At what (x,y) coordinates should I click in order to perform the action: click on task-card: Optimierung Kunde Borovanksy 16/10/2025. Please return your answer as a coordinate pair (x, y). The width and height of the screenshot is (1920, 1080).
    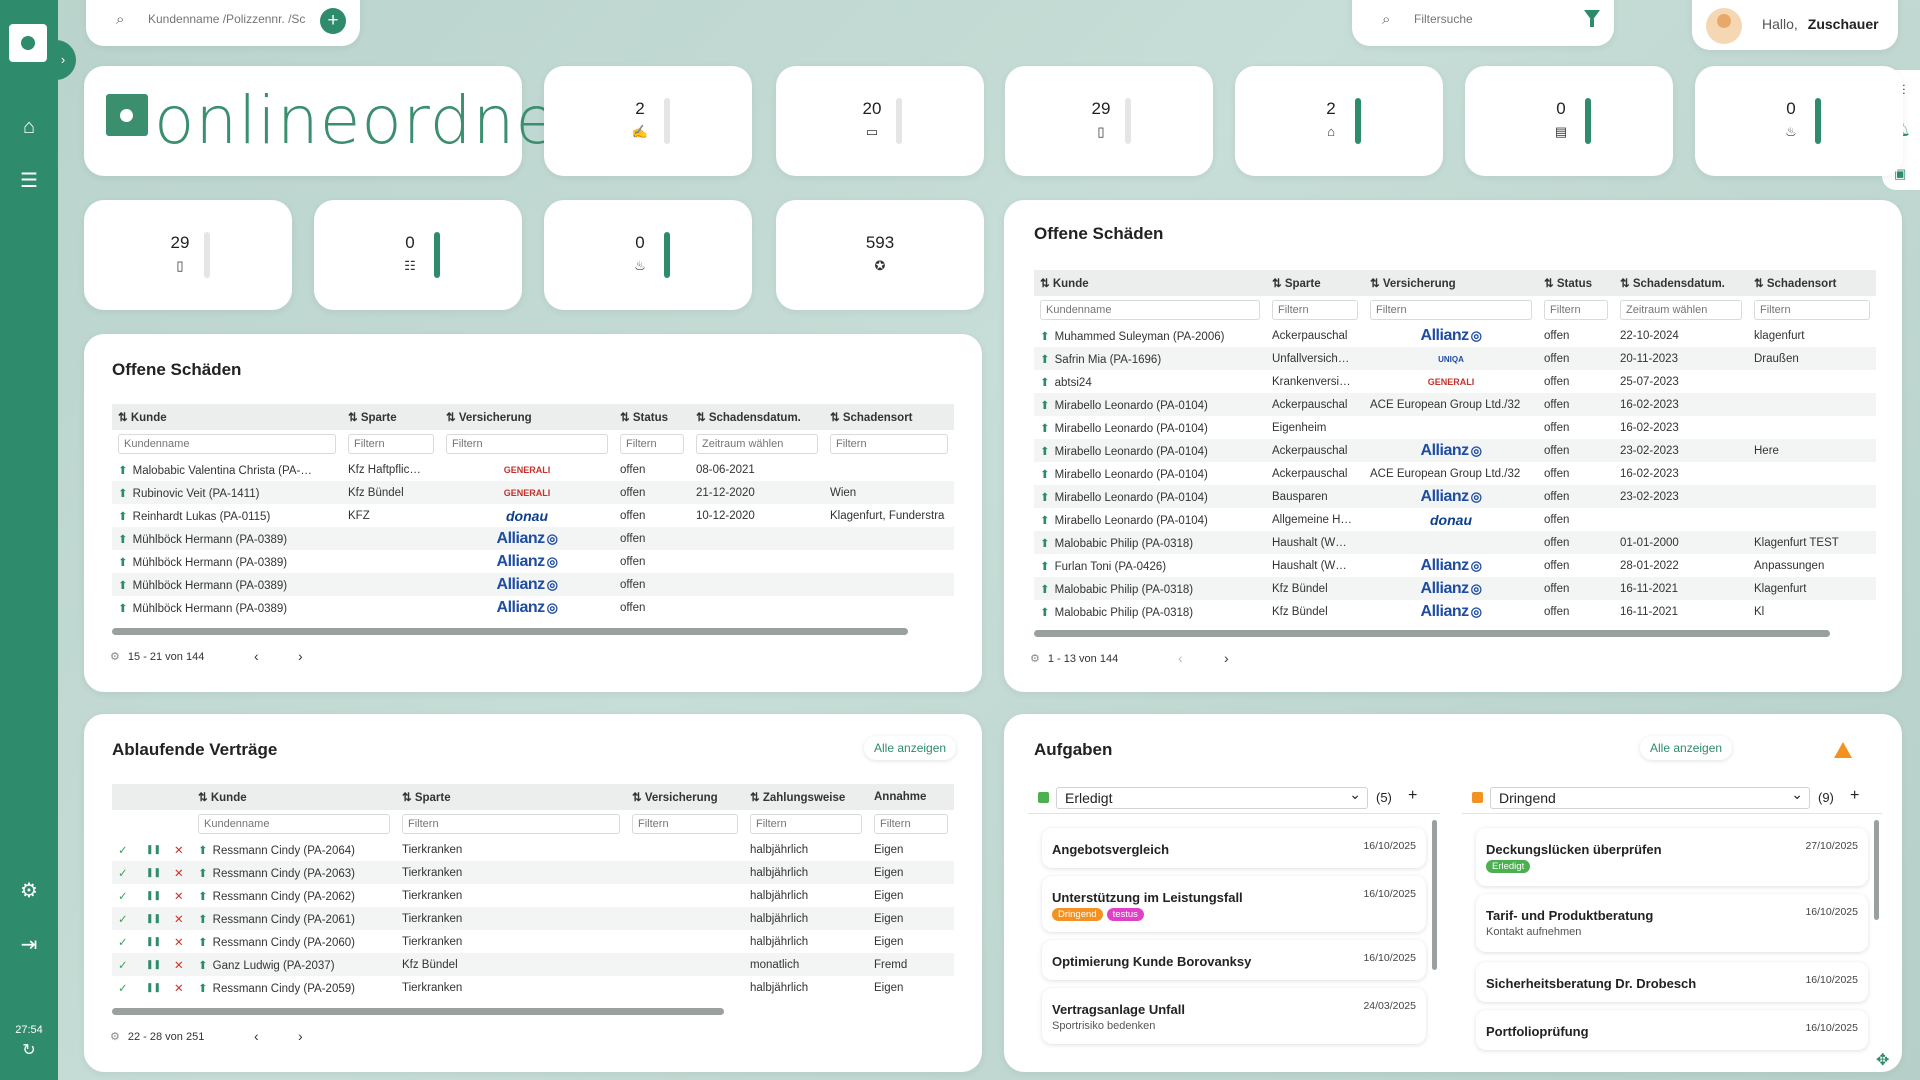
    Looking at the image, I should click on (1234, 960).